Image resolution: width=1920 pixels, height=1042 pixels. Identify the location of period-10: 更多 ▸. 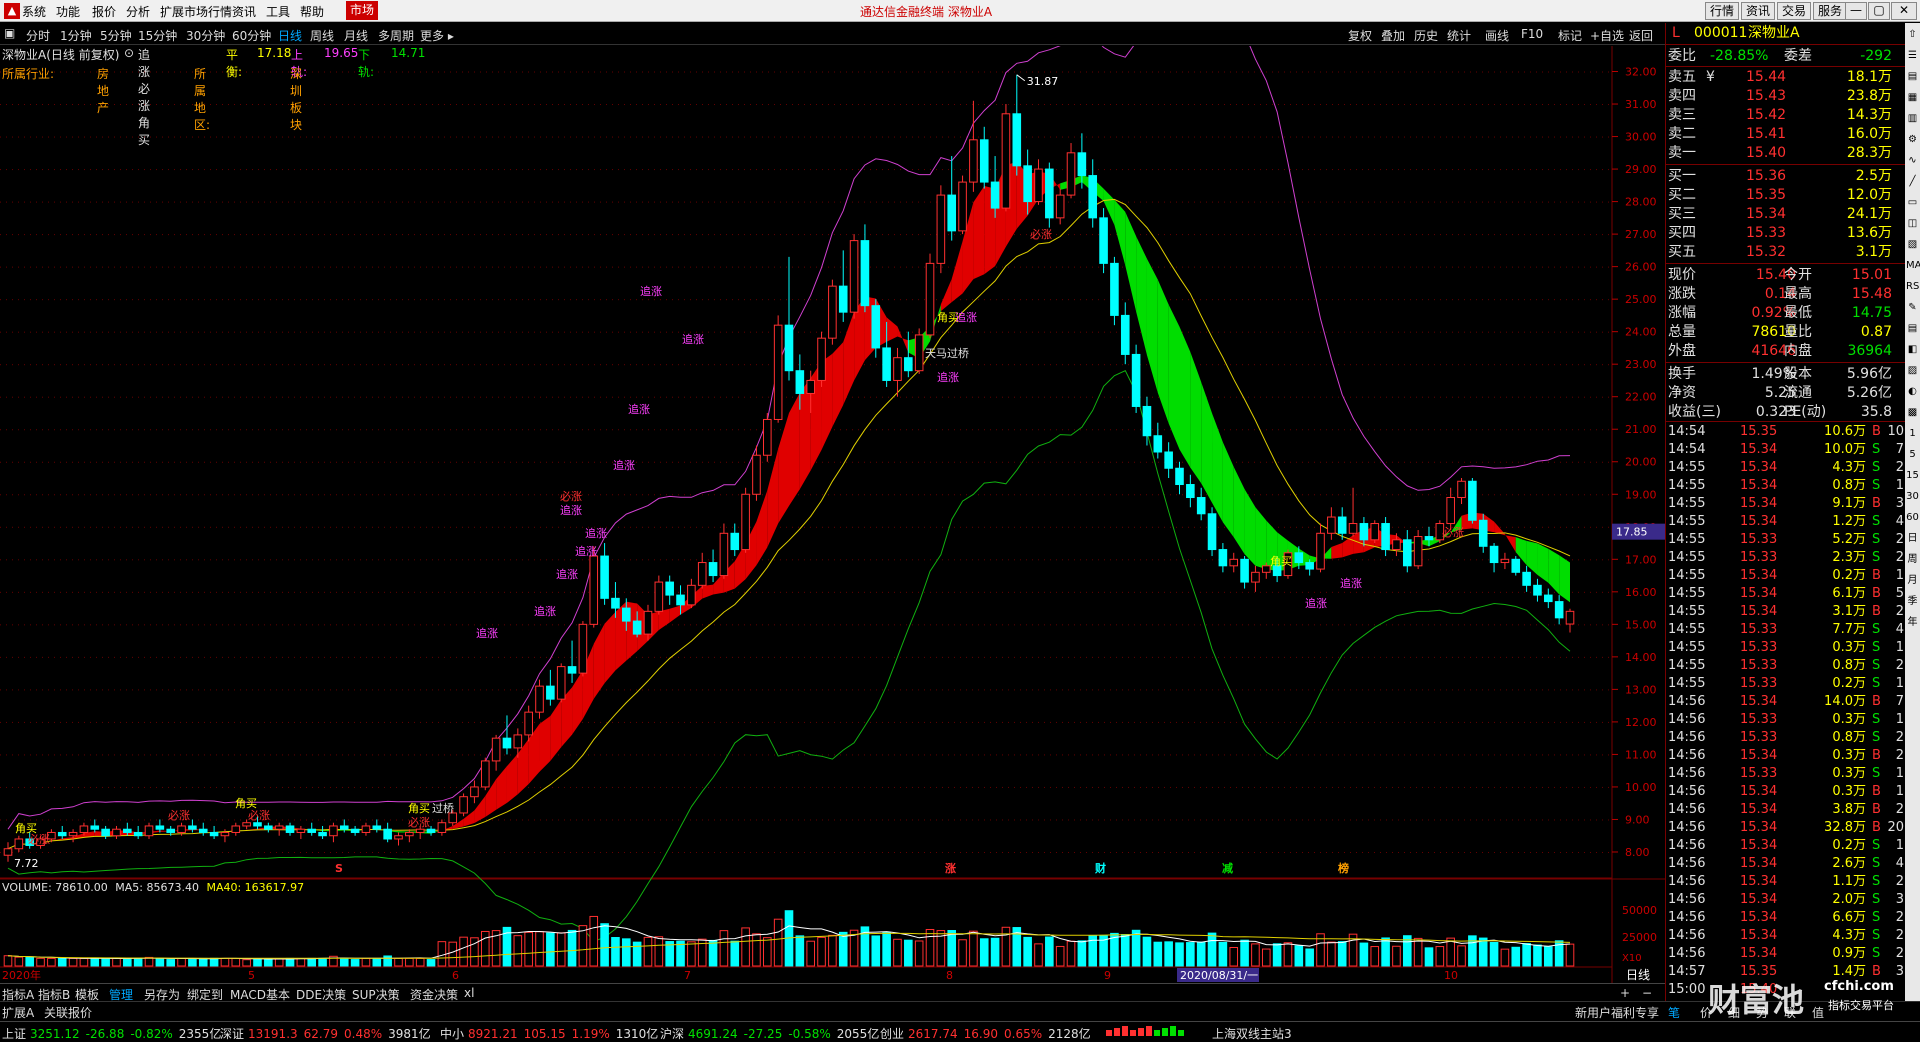
(437, 35).